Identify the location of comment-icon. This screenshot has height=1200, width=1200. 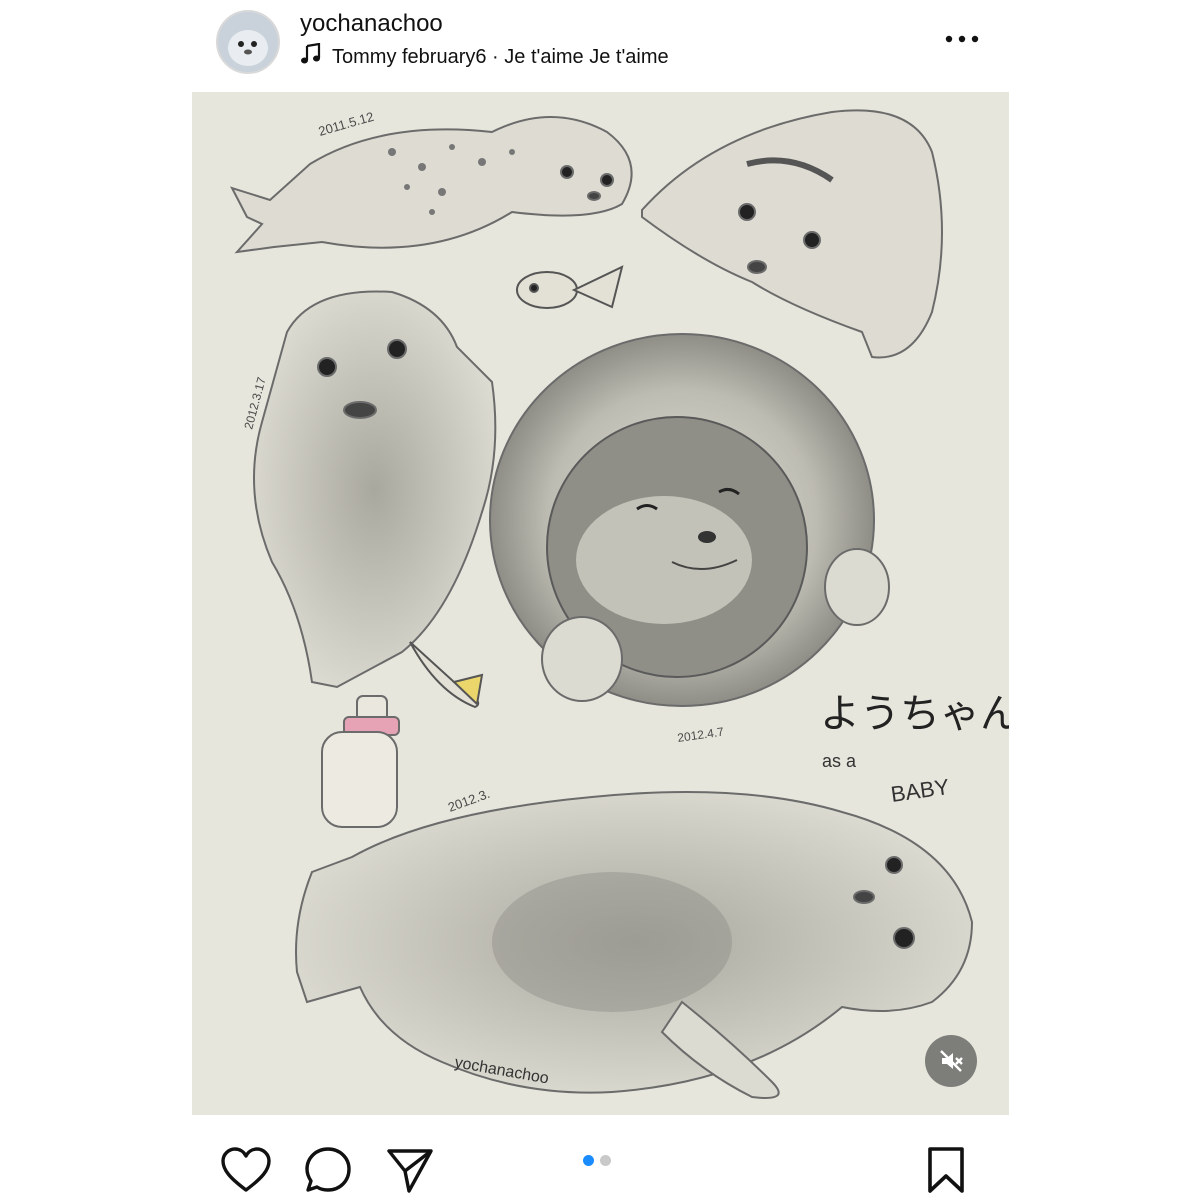
(328, 1169).